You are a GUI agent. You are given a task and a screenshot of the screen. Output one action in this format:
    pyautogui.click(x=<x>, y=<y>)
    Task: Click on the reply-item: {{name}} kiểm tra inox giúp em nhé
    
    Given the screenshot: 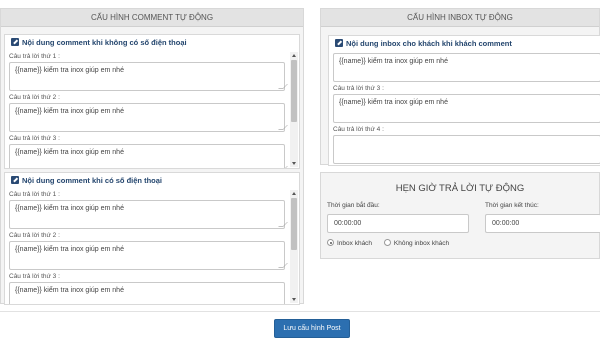 What is the action you would take?
    pyautogui.click(x=464, y=67)
    